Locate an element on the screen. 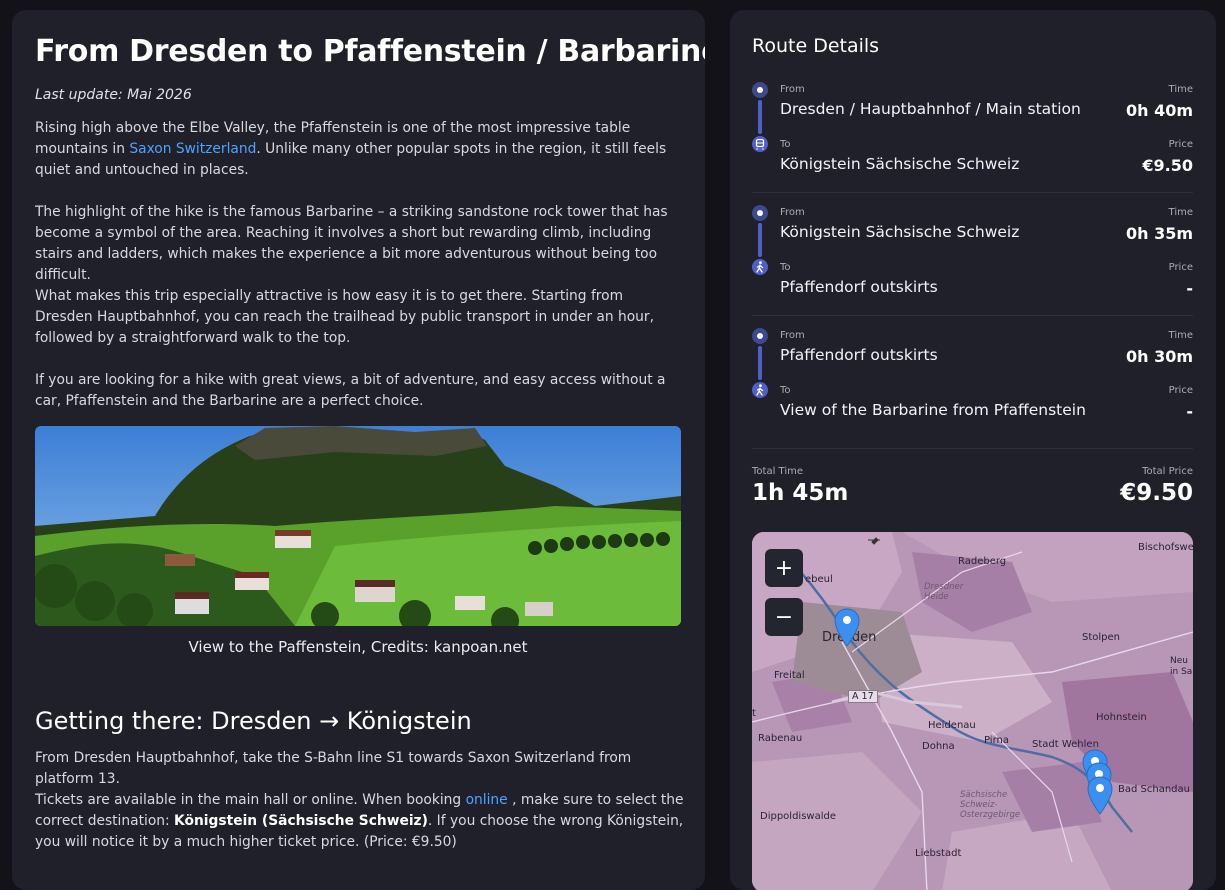  total-time: 1h 45m is located at coordinates (800, 493).